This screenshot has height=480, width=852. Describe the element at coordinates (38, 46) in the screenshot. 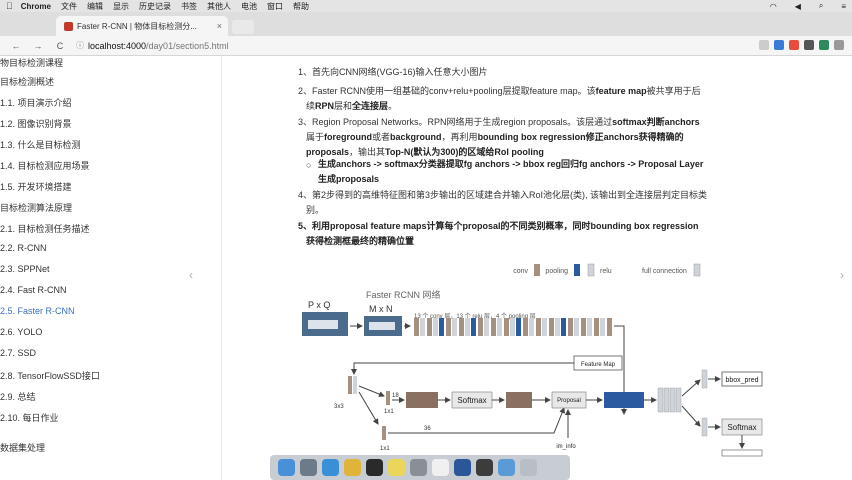

I see `forward-icon: →` at that location.